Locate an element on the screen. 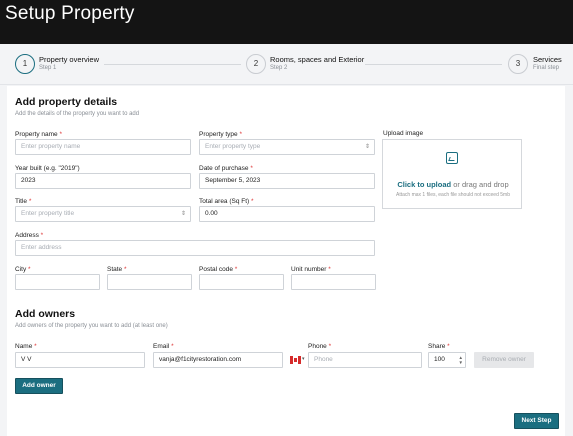  chevron-down-icon: ▾ is located at coordinates (303, 359).